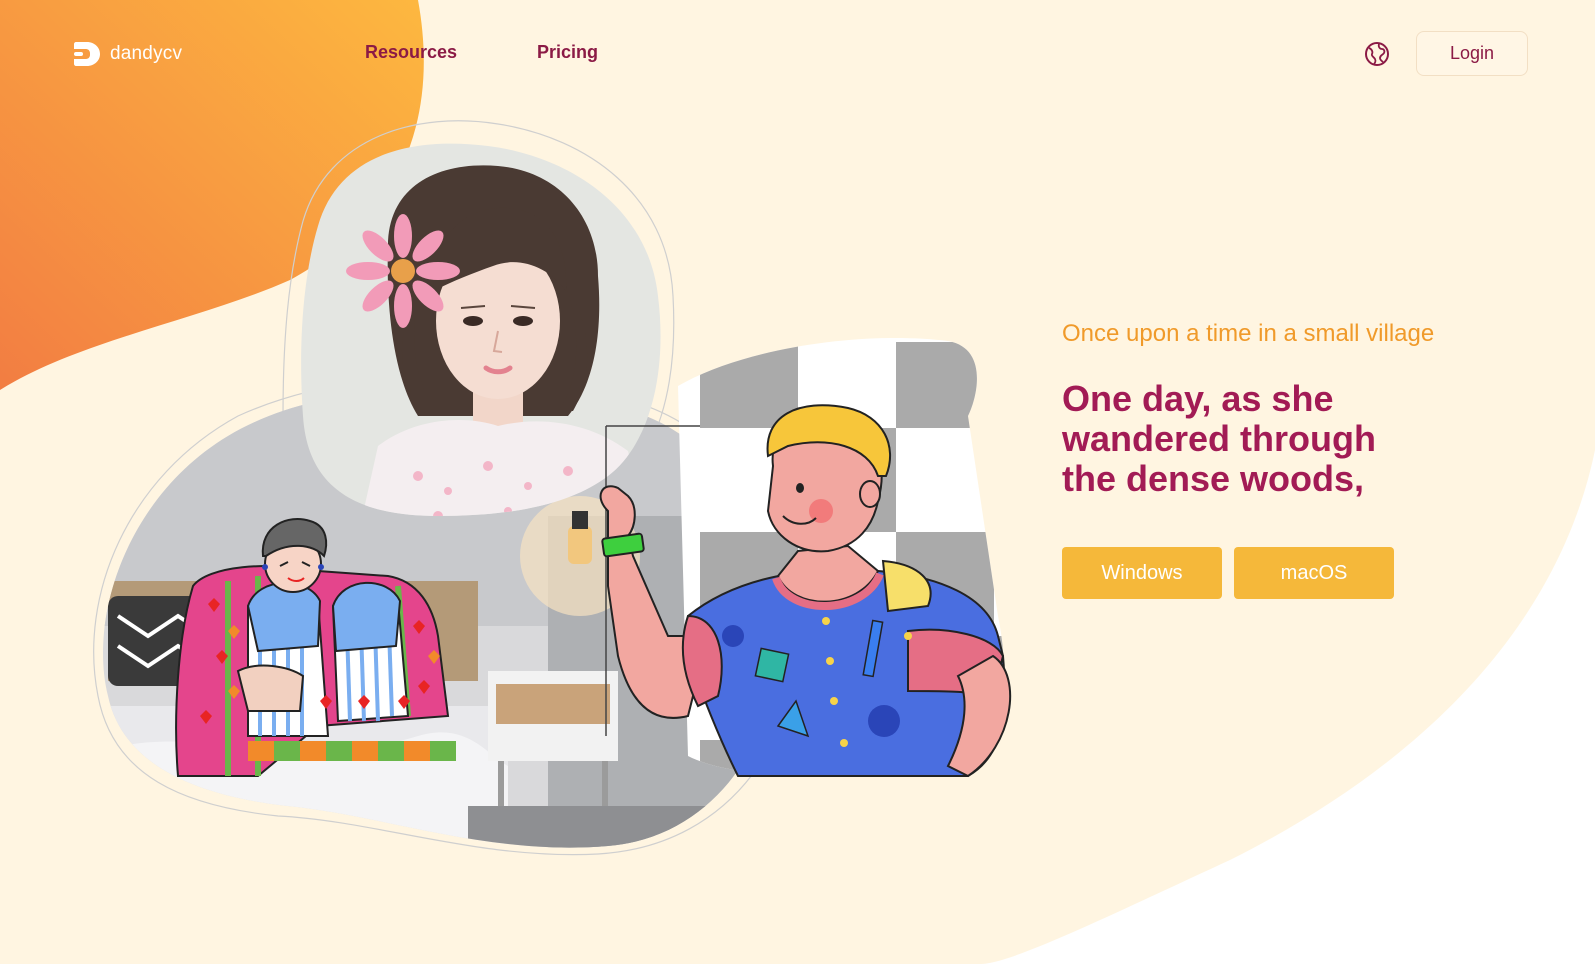 The image size is (1595, 964). I want to click on login-button: Login, so click(1472, 53).